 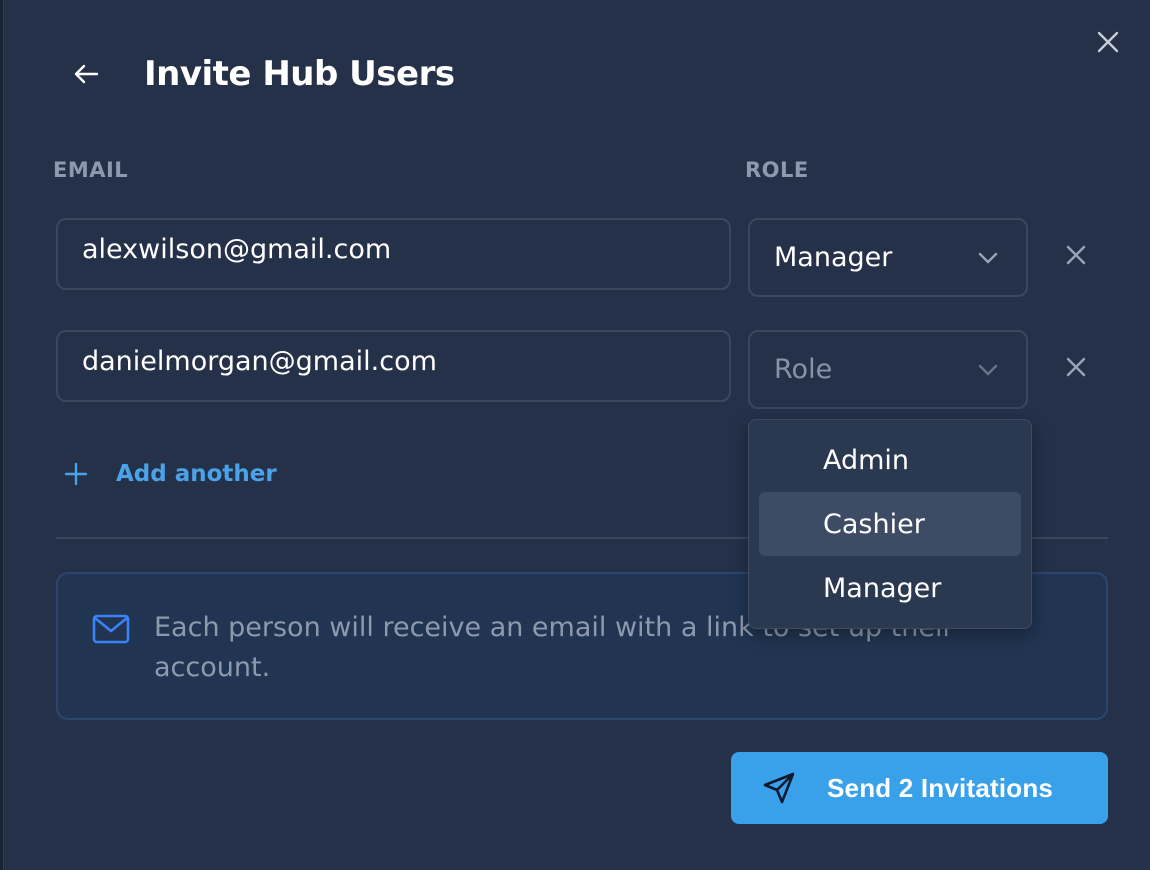 I want to click on role-option-cashier: Cashier, so click(x=890, y=524).